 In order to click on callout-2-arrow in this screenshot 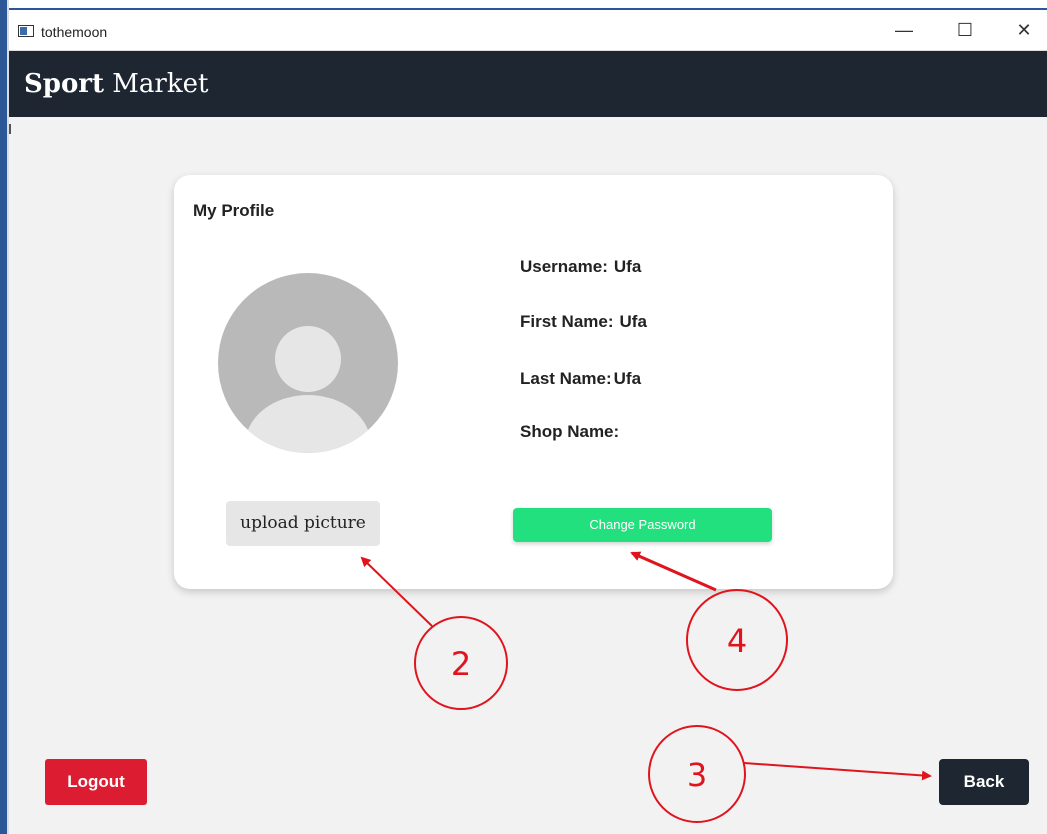, I will do `click(396, 591)`.